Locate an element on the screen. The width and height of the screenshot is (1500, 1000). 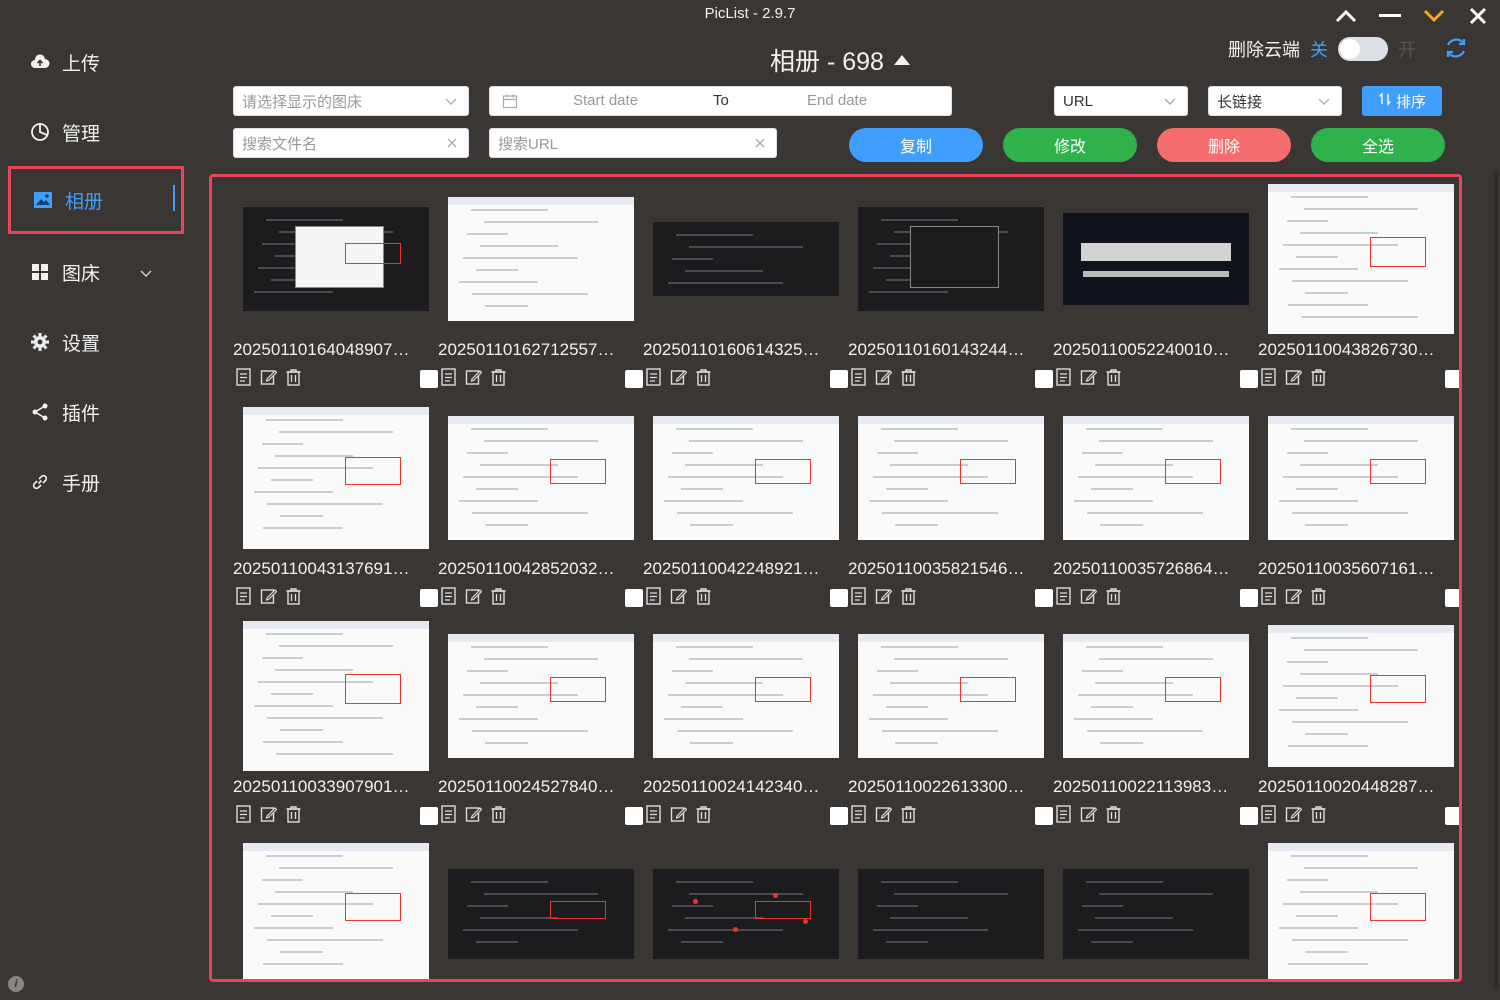
close-icon is located at coordinates (1478, 16).